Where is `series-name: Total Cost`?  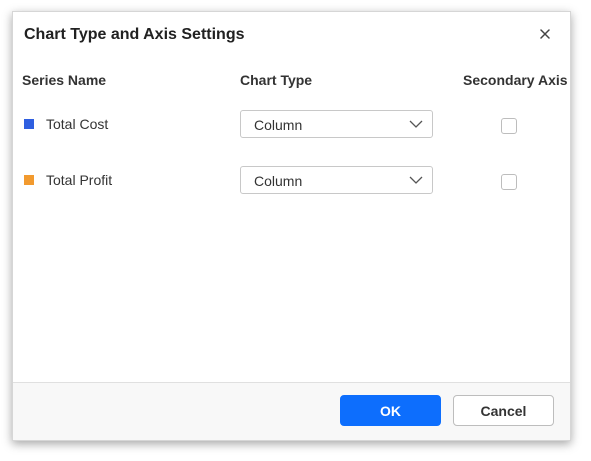 series-name: Total Cost is located at coordinates (77, 124).